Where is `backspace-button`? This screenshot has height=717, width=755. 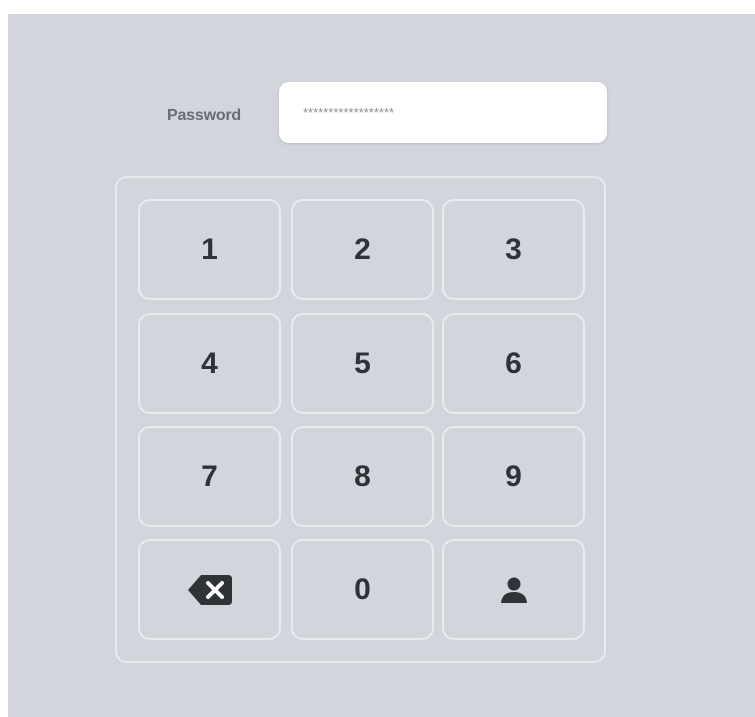 backspace-button is located at coordinates (209, 589).